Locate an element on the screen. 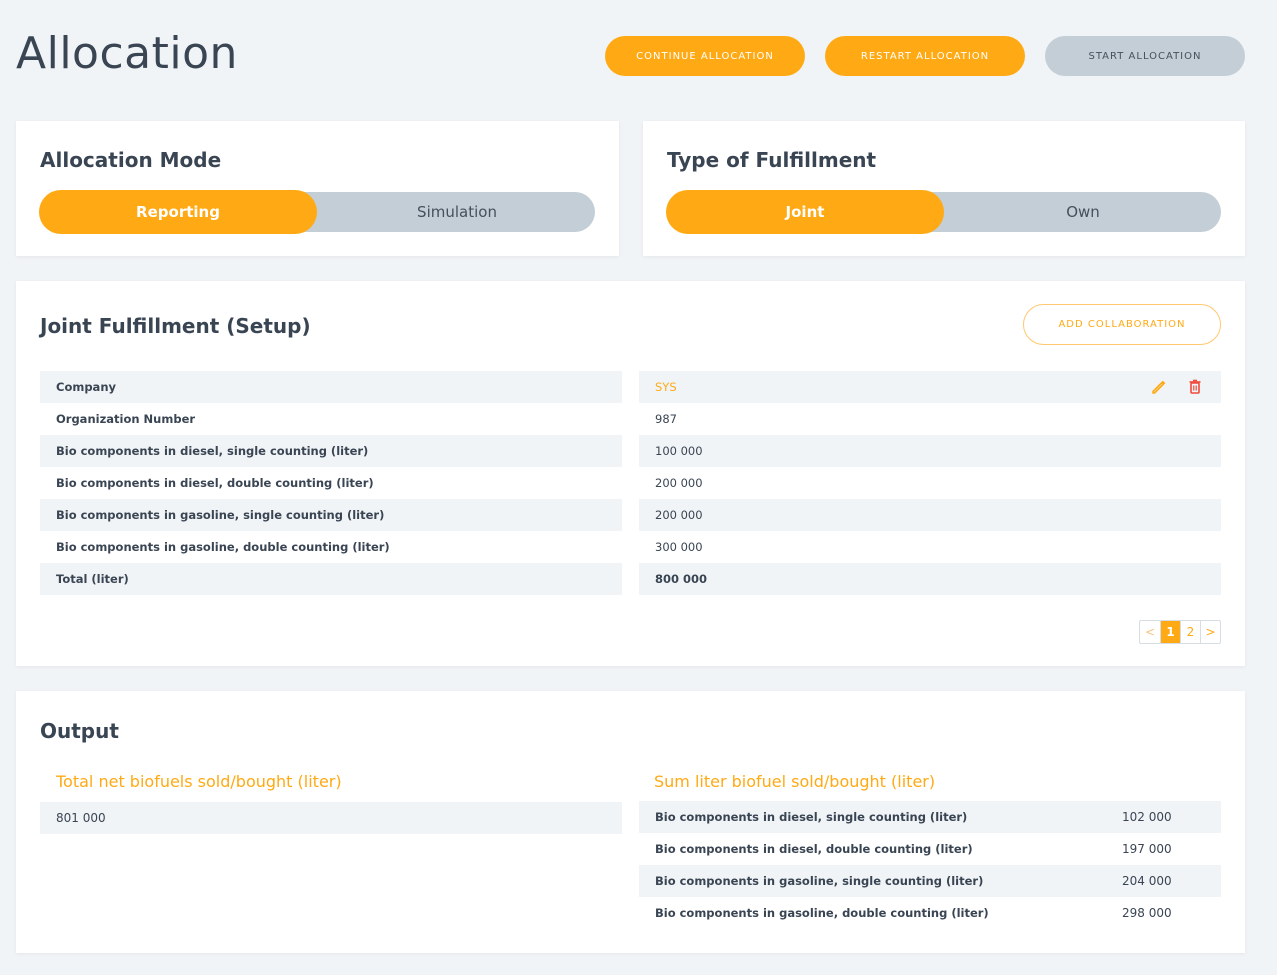  setup-total-value: 800 000 is located at coordinates (930, 579).